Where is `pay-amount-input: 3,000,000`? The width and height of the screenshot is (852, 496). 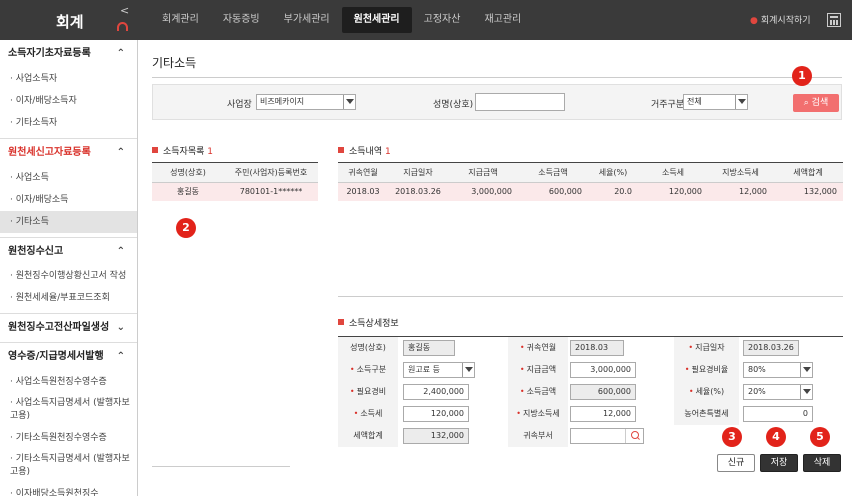 pay-amount-input: 3,000,000 is located at coordinates (603, 370).